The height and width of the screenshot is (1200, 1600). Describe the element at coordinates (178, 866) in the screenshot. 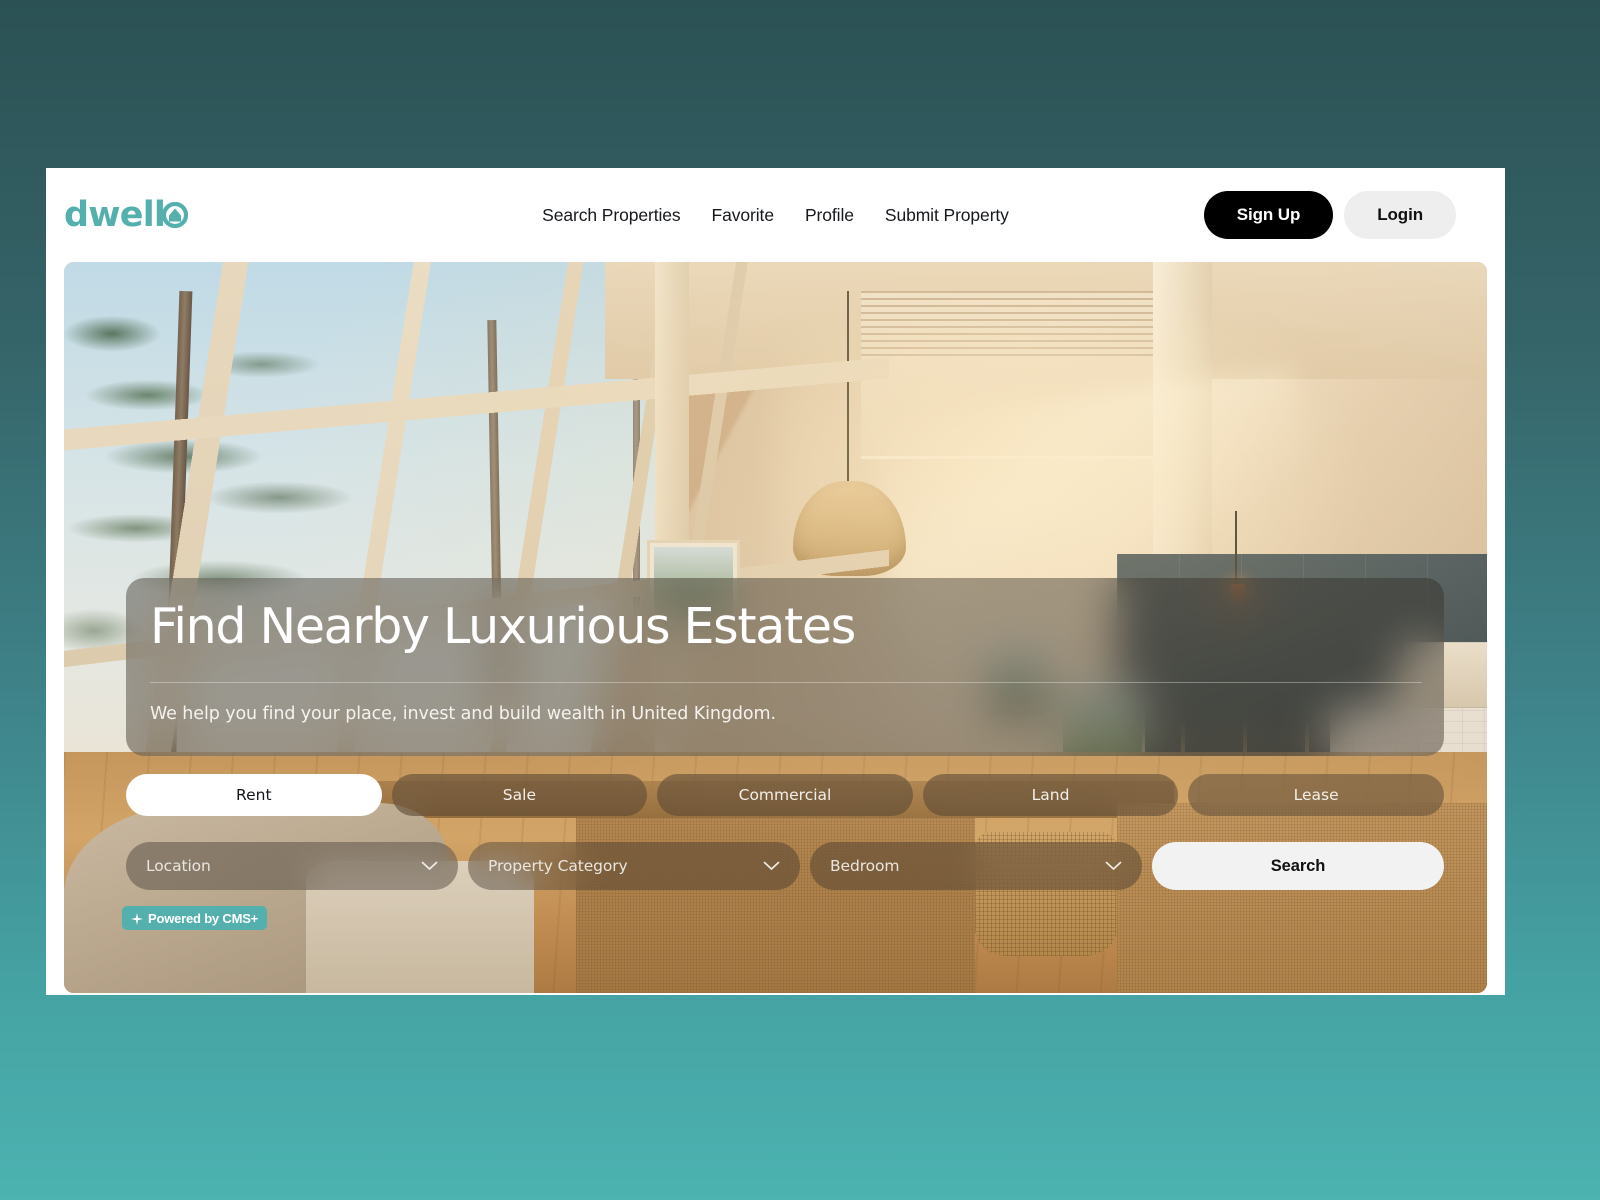

I see `location-select-label: Location` at that location.